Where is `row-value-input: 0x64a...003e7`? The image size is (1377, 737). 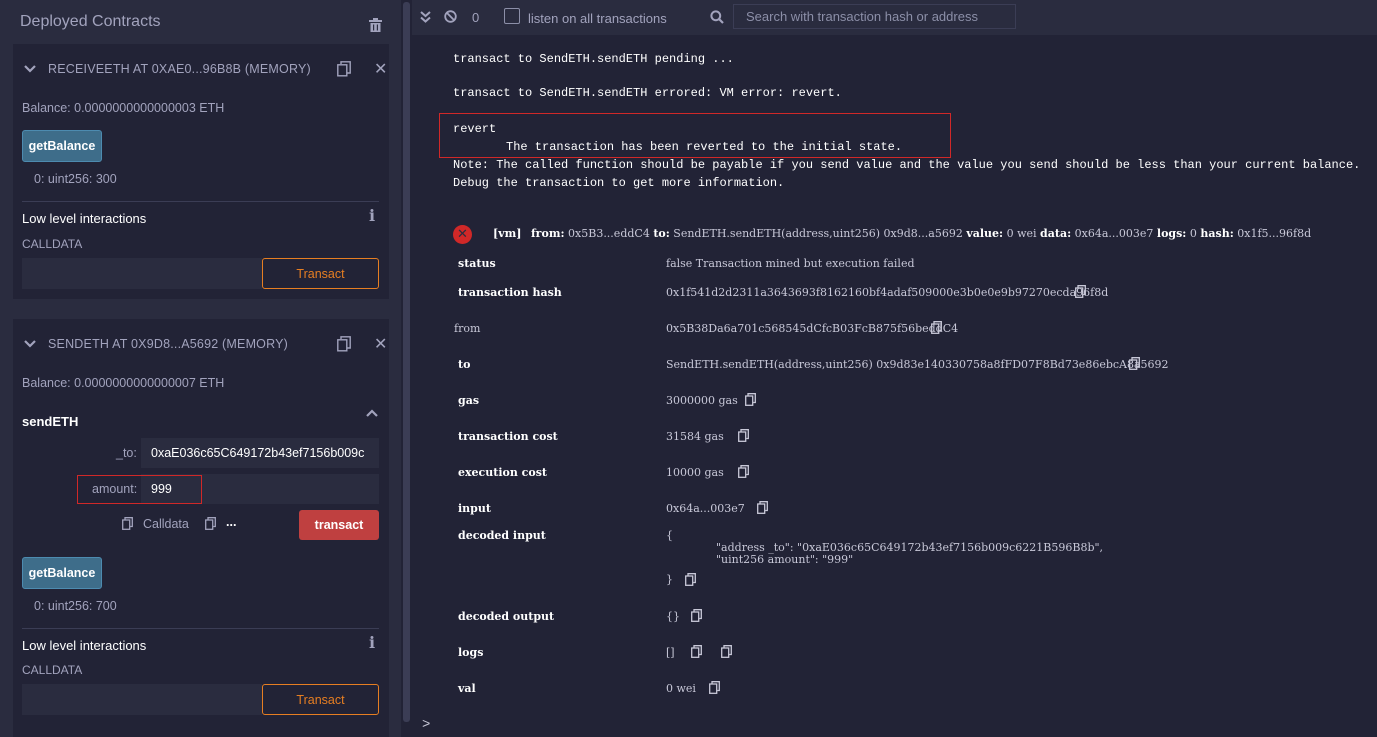 row-value-input: 0x64a...003e7 is located at coordinates (705, 508).